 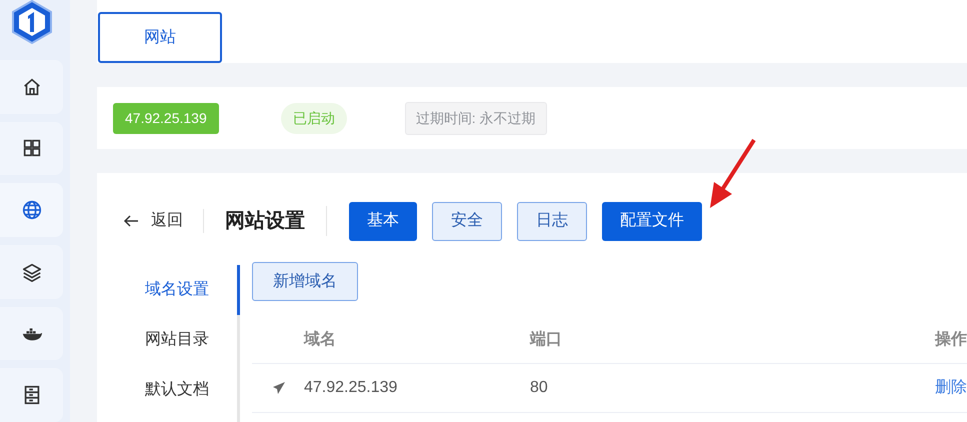 I want to click on ip-badge: 47.92.25.139, so click(x=166, y=118).